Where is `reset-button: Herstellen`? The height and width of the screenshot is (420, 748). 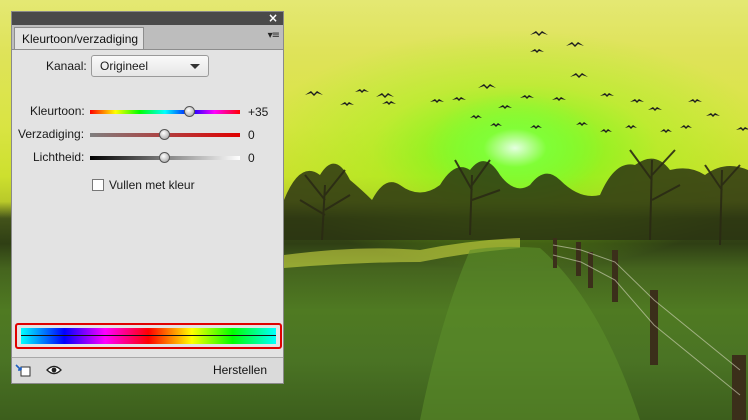
reset-button: Herstellen is located at coordinates (240, 370).